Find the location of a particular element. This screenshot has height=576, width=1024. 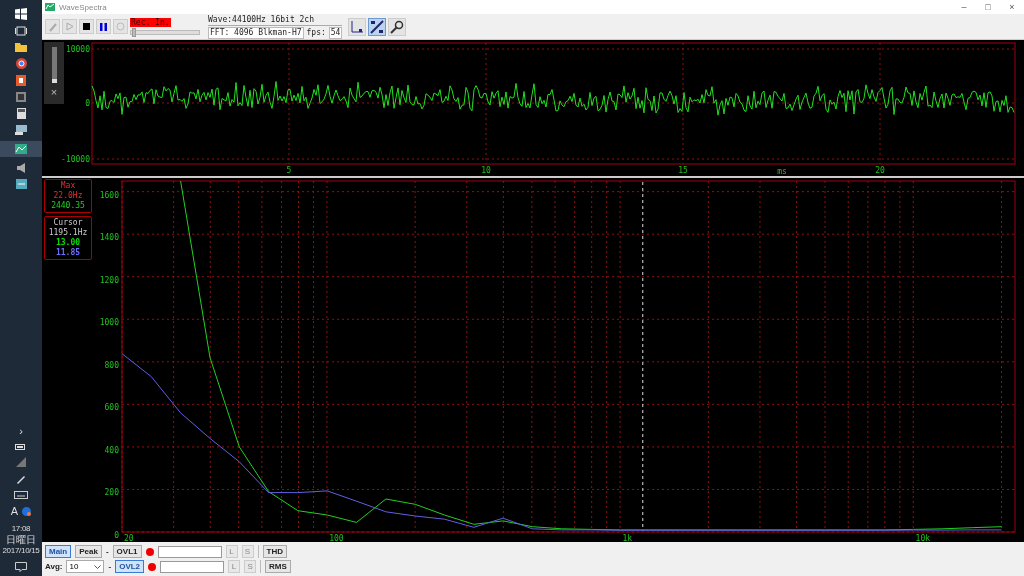

control-label: Avg: is located at coordinates (54, 566).